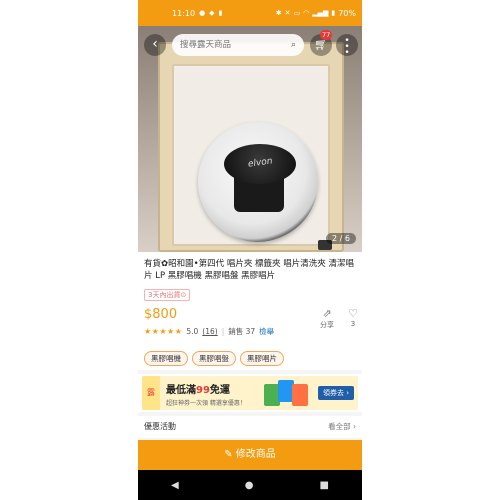 The image size is (500, 500). I want to click on chat-icon: ◆, so click(212, 13).